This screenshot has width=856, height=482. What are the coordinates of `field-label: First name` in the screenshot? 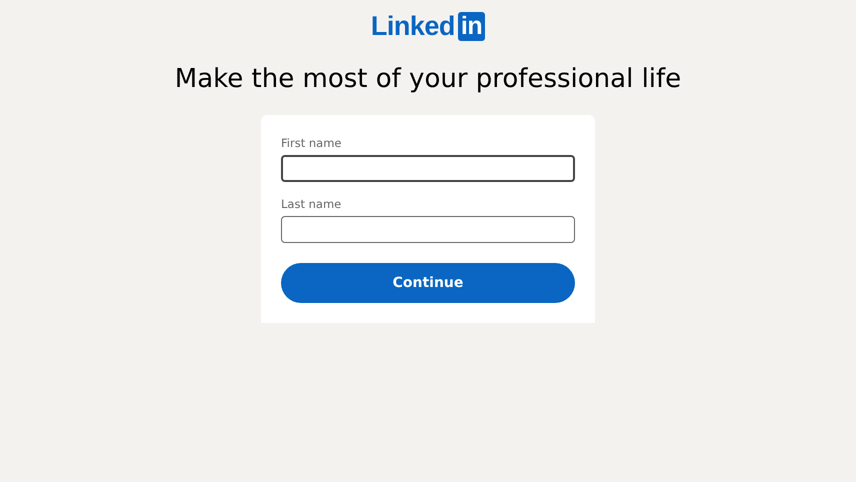 It's located at (311, 143).